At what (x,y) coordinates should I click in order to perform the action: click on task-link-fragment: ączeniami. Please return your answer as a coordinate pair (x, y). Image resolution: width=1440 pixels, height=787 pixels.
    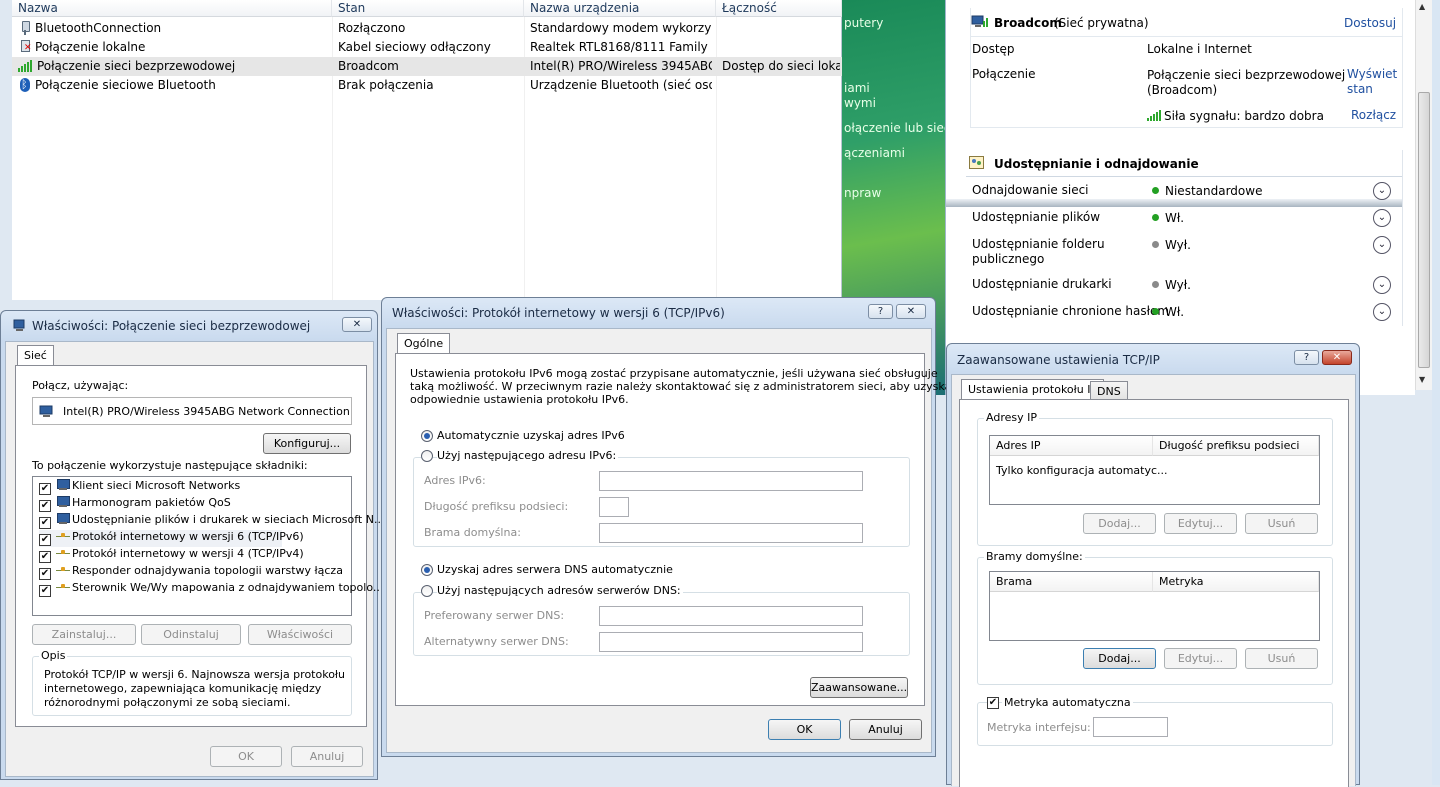
    Looking at the image, I should click on (874, 153).